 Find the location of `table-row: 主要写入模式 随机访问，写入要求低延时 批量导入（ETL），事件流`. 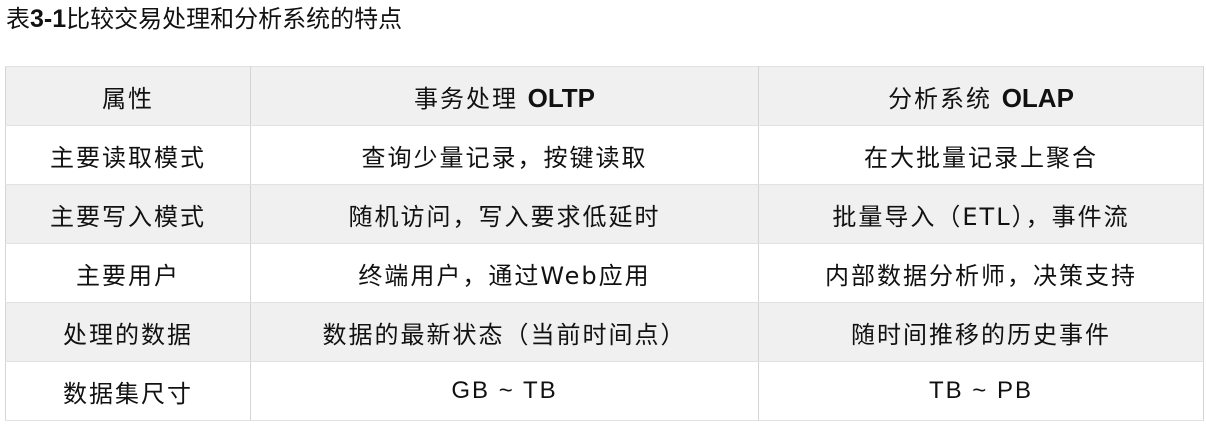

table-row: 主要写入模式 随机访问，写入要求低延时 批量导入（ETL），事件流 is located at coordinates (604, 214).